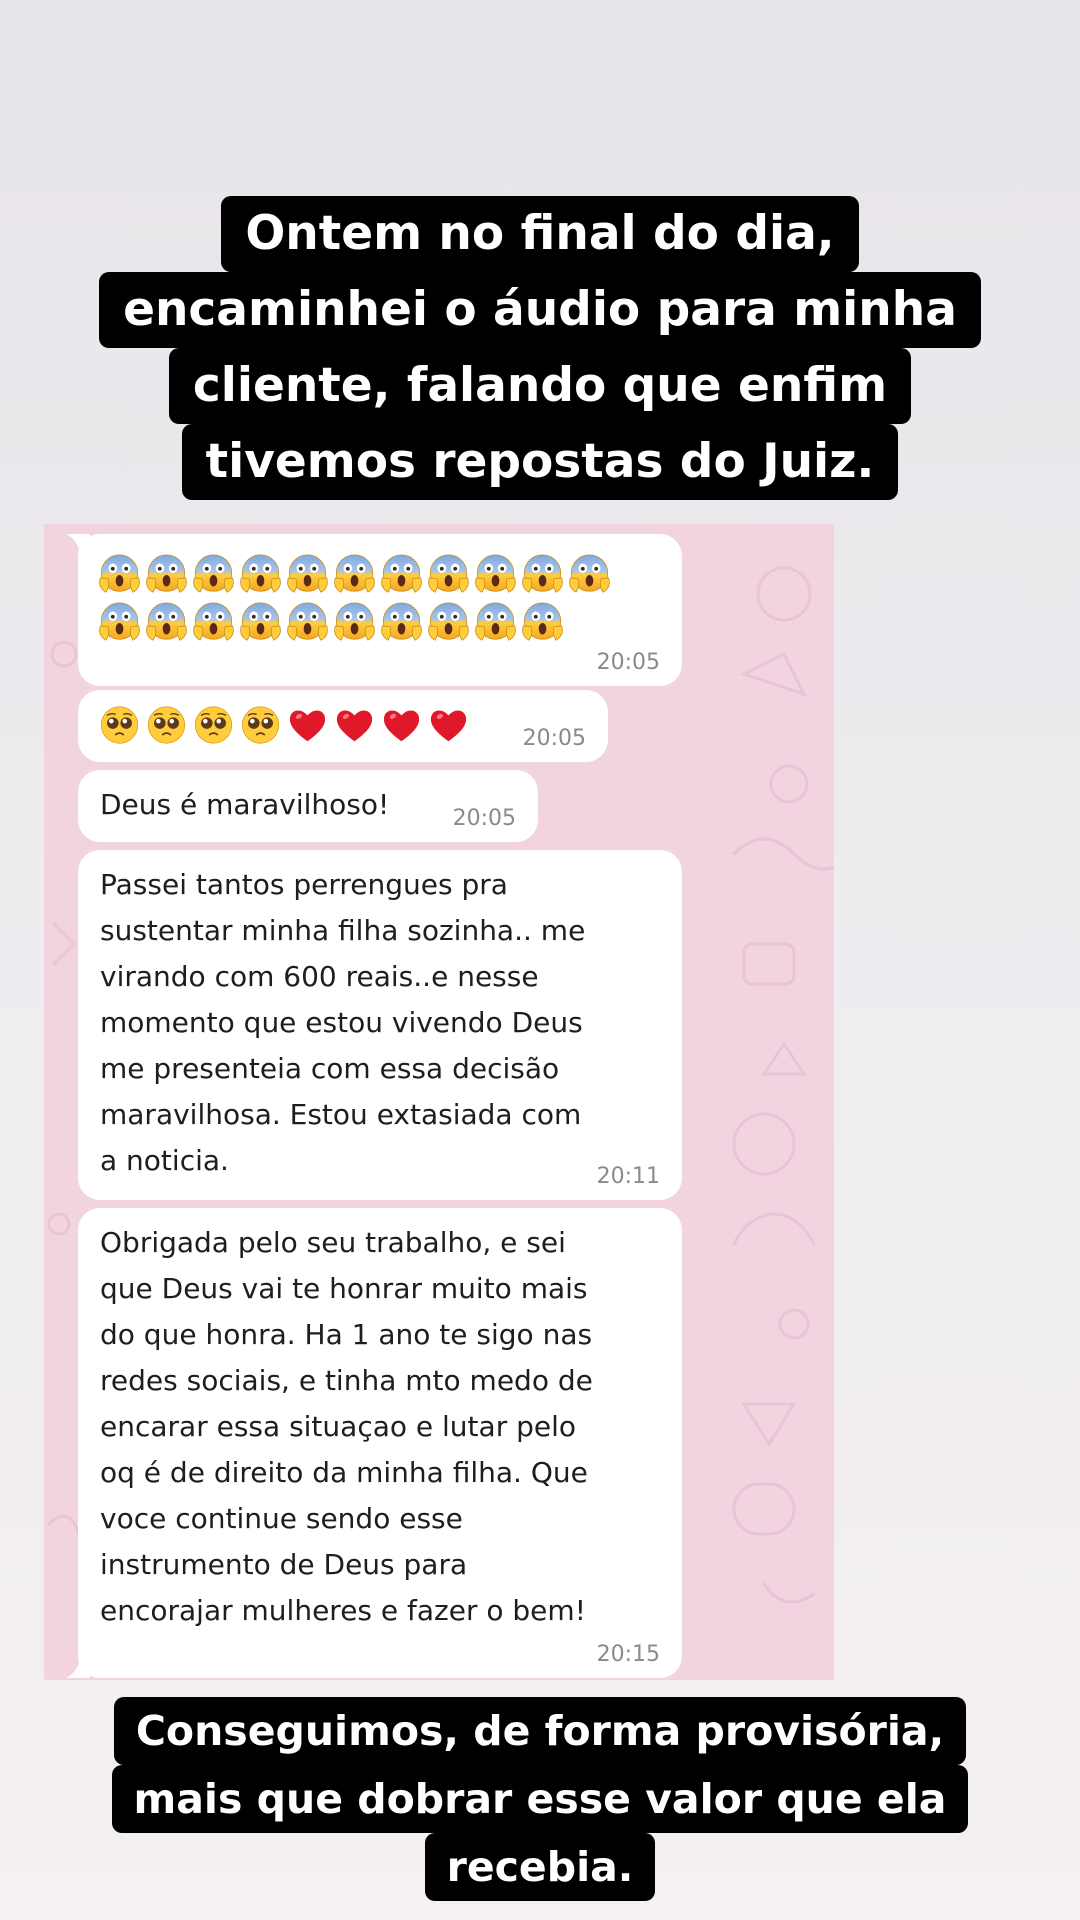 The image size is (1080, 1920). What do you see at coordinates (628, 1654) in the screenshot?
I see `message-time: 20:15` at bounding box center [628, 1654].